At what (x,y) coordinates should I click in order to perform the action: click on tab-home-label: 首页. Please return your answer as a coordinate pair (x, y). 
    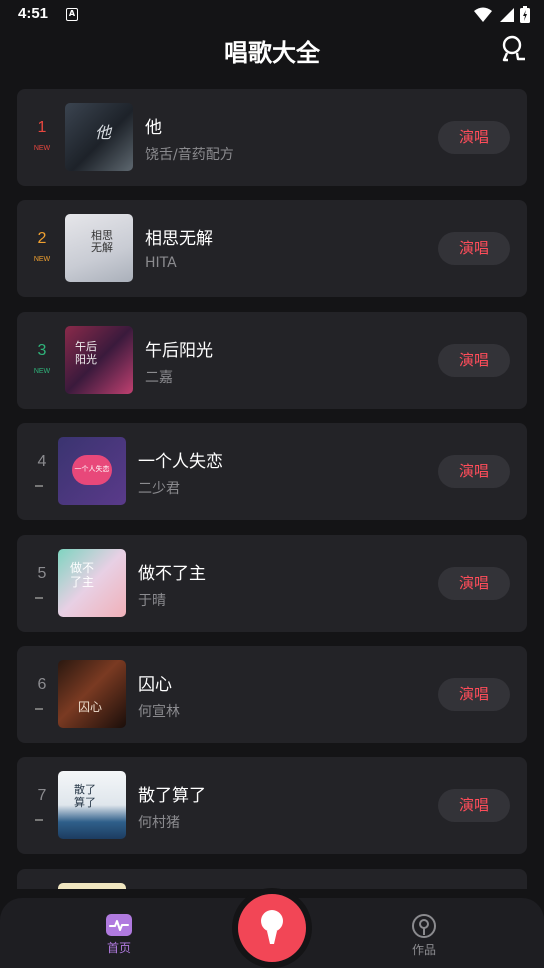
    Looking at the image, I should click on (118, 948).